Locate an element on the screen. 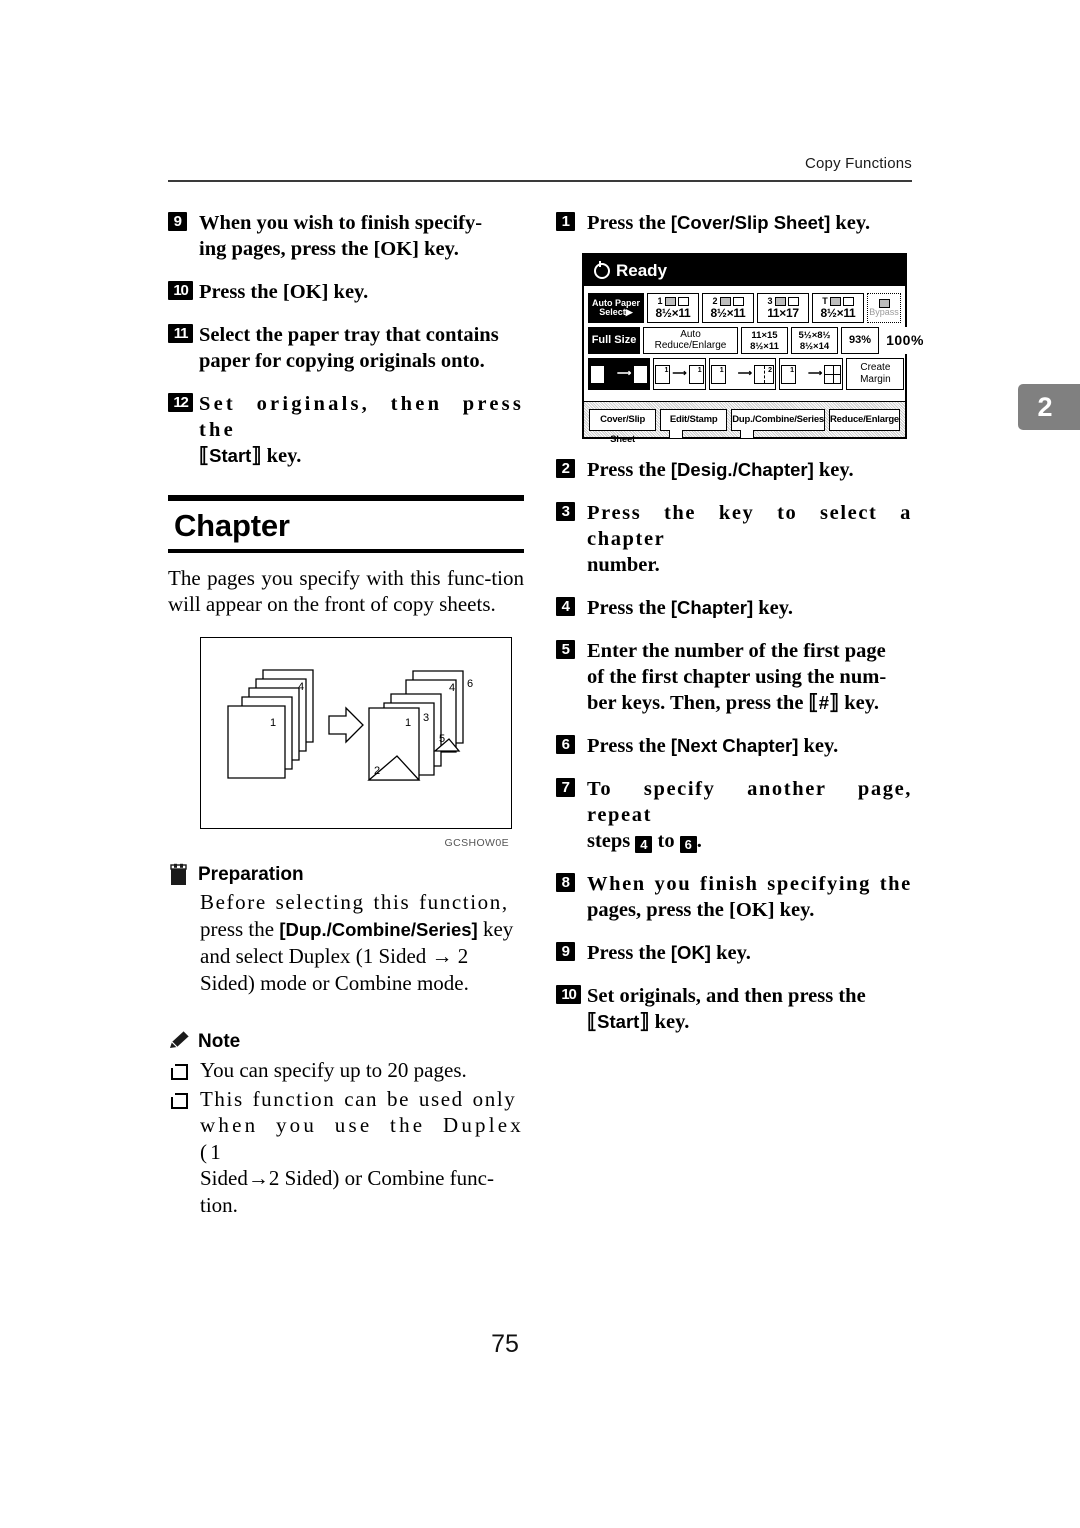 The height and width of the screenshot is (1528, 1080). preparation-line-1: Before selecting this function, is located at coordinates (354, 902).